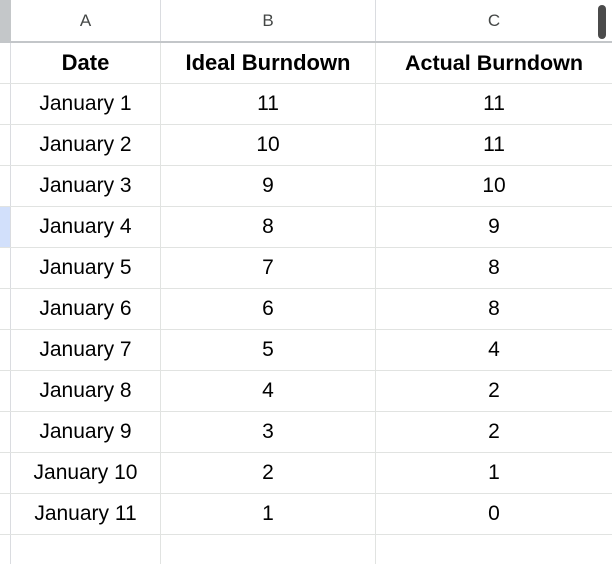 The height and width of the screenshot is (564, 612). I want to click on cell-actual: 4, so click(494, 350).